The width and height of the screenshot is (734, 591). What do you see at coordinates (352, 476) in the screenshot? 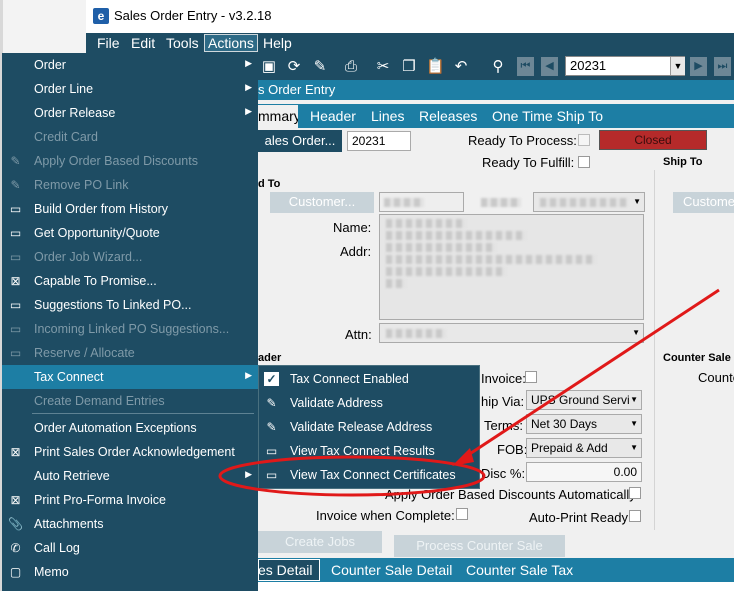
I see `annotation-ellipse` at bounding box center [352, 476].